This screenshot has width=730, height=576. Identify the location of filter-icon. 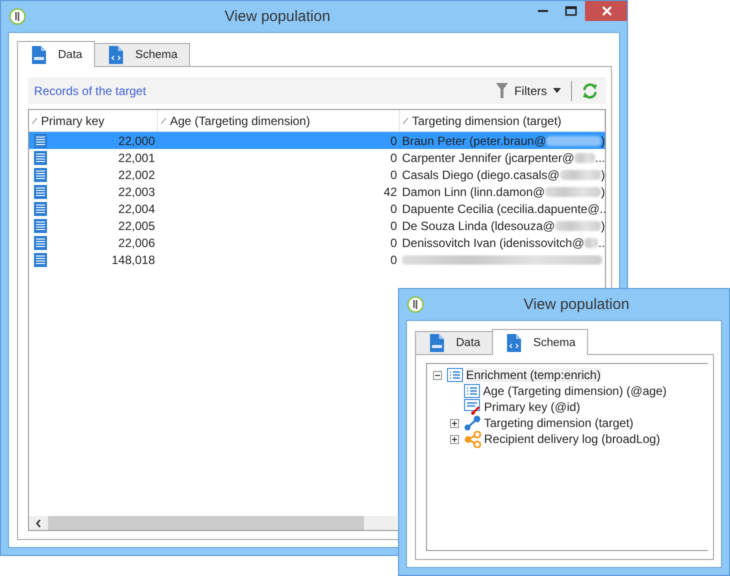
(502, 90).